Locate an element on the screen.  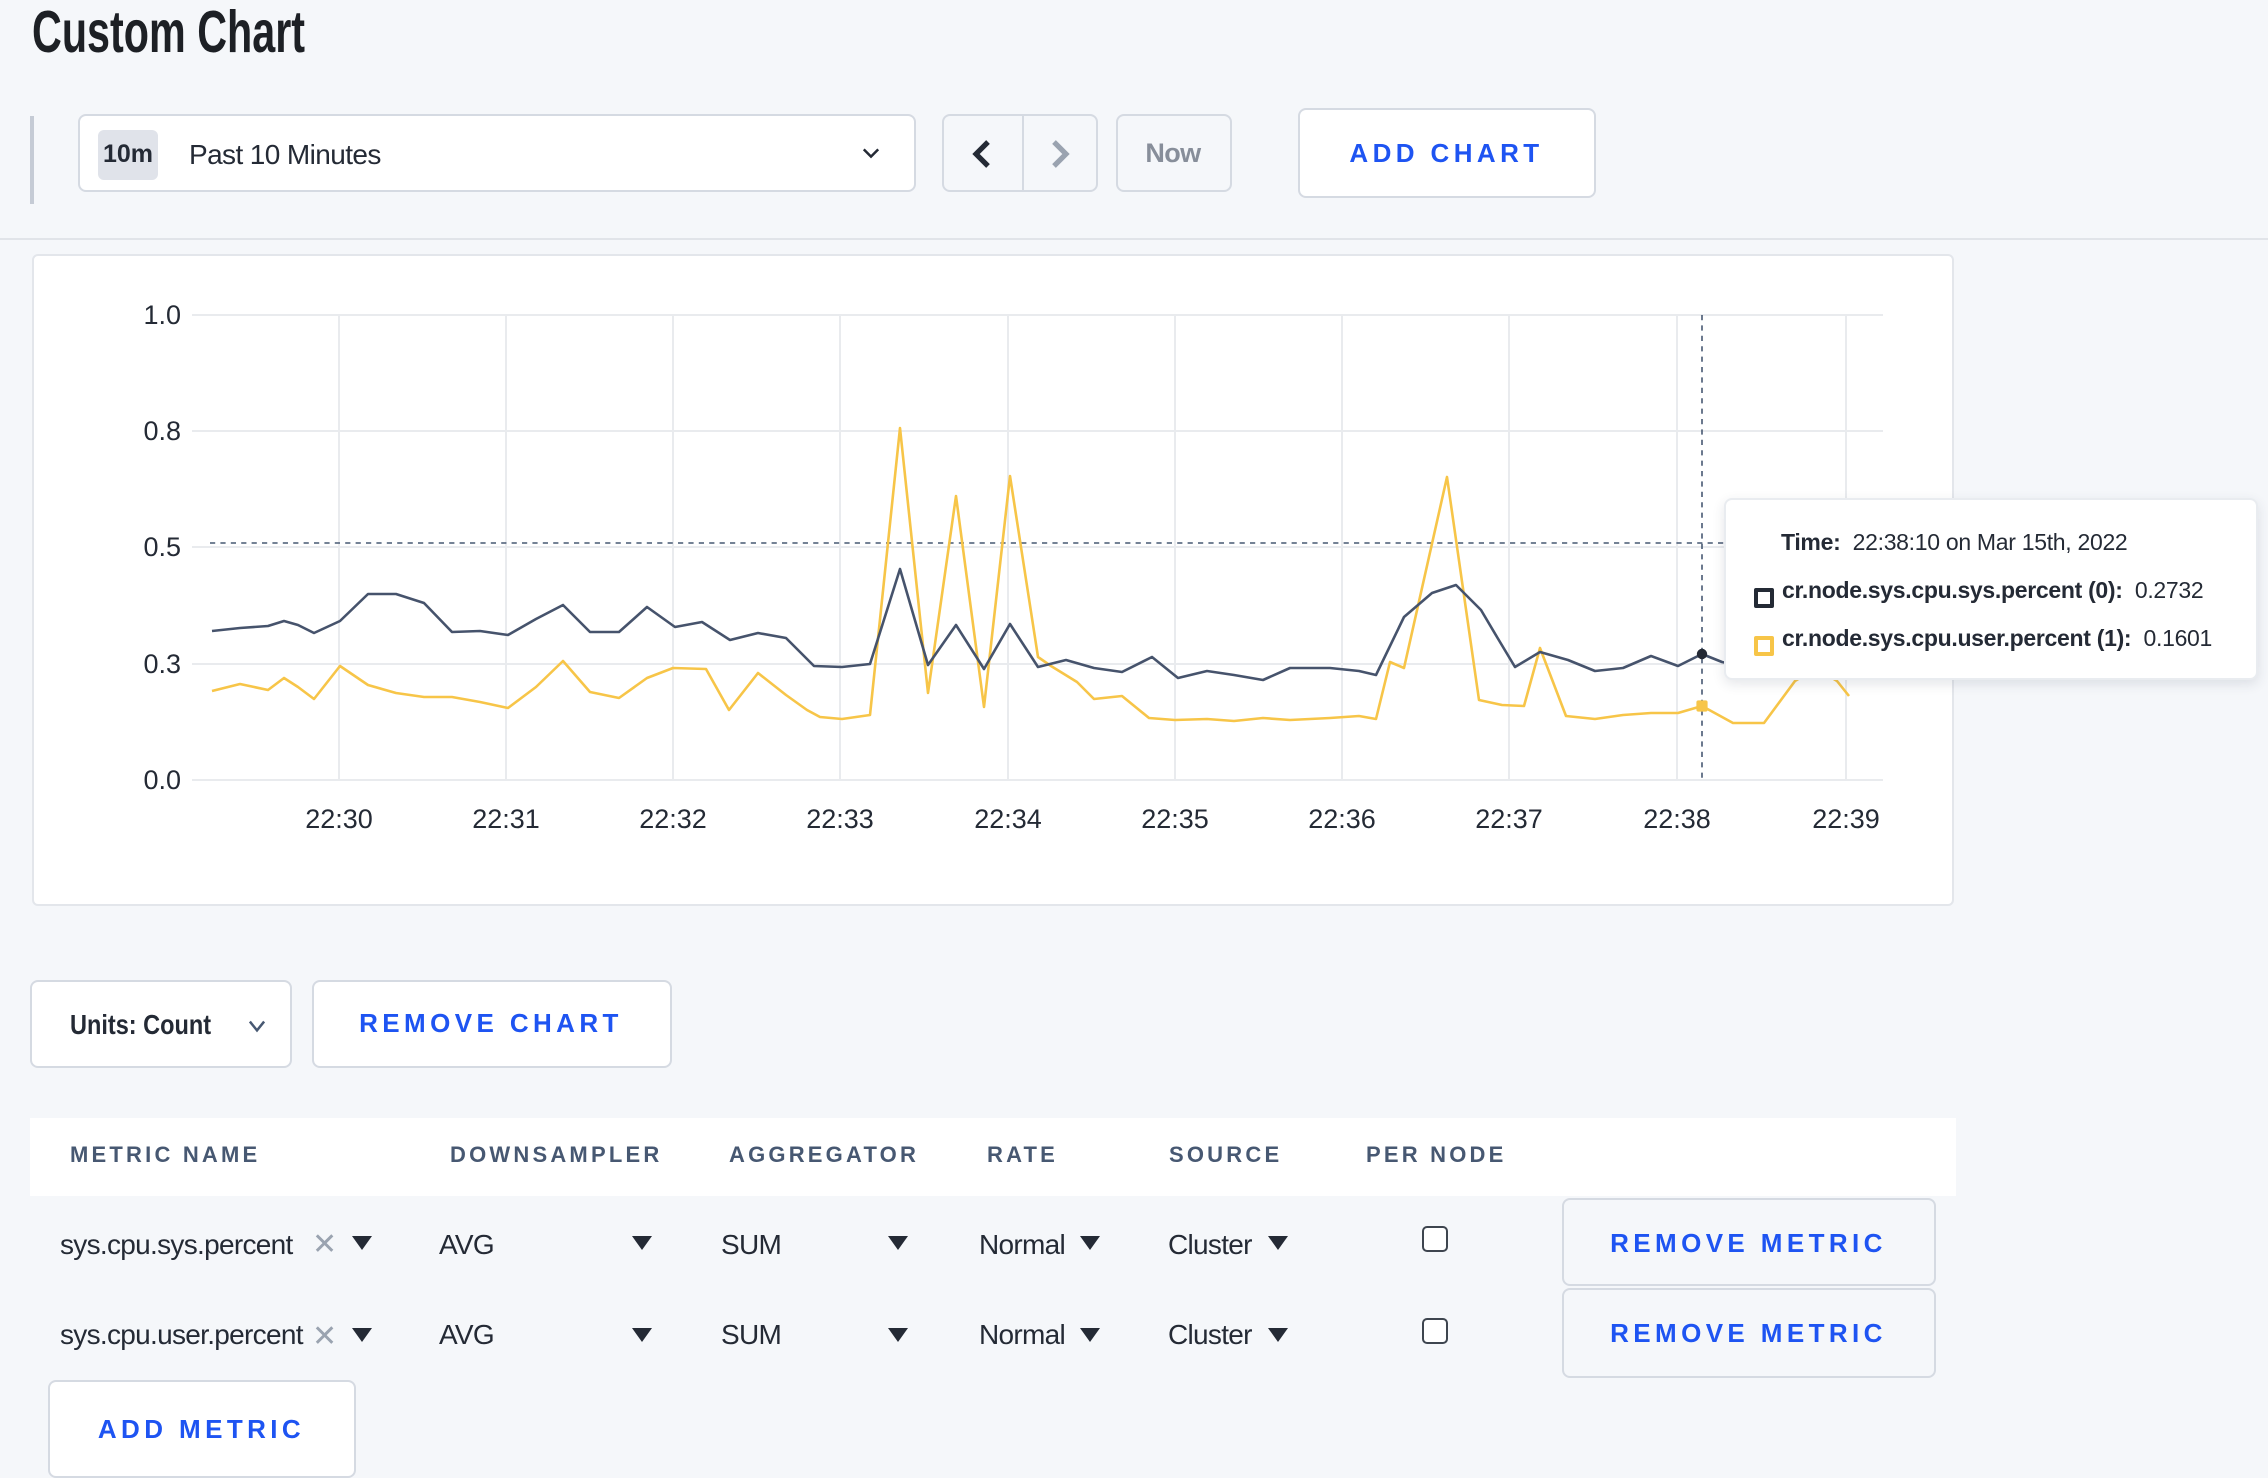
svg-text: 22:30 is located at coordinates (339, 819).